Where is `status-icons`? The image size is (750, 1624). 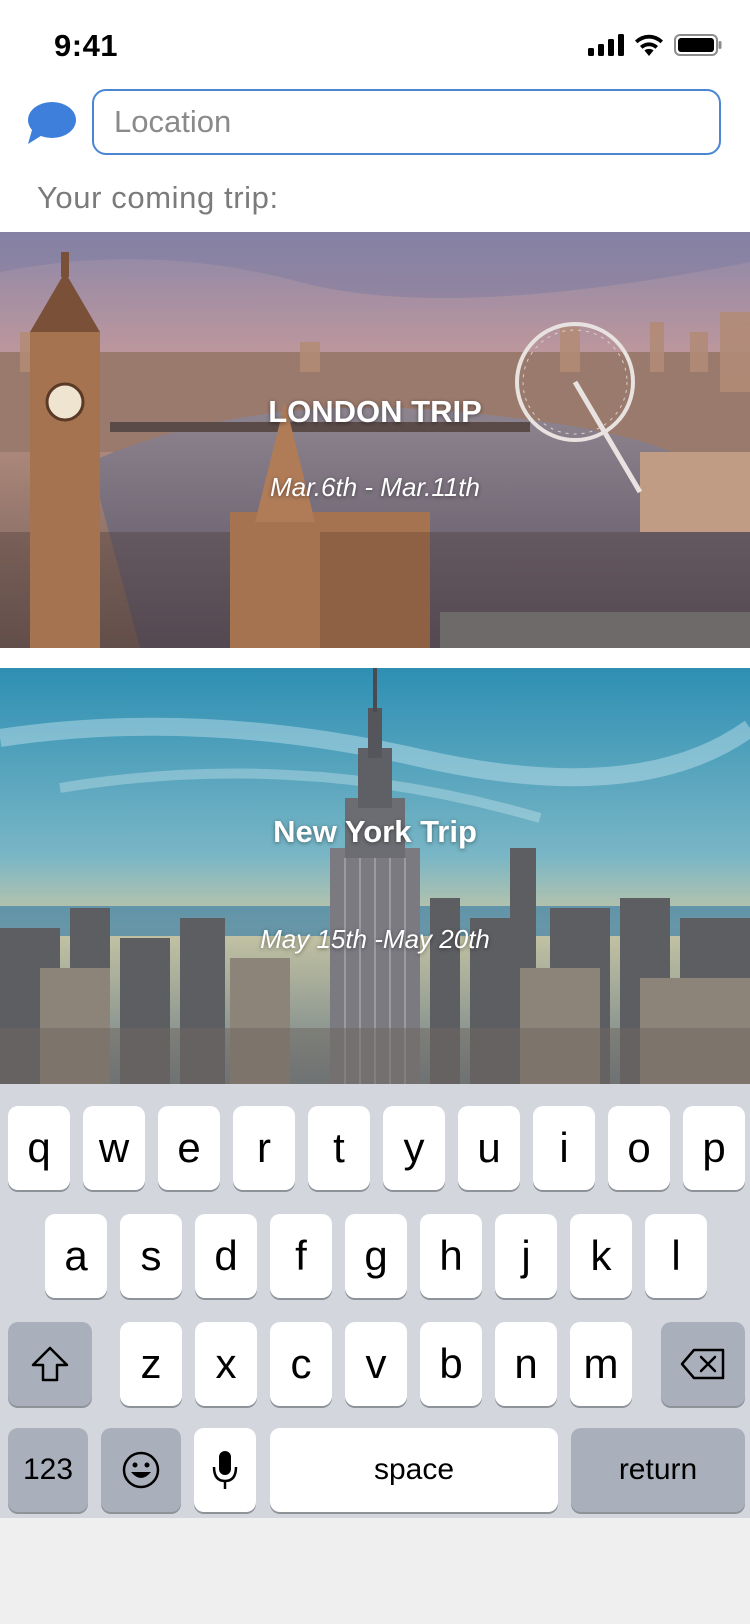
status-icons is located at coordinates (655, 45).